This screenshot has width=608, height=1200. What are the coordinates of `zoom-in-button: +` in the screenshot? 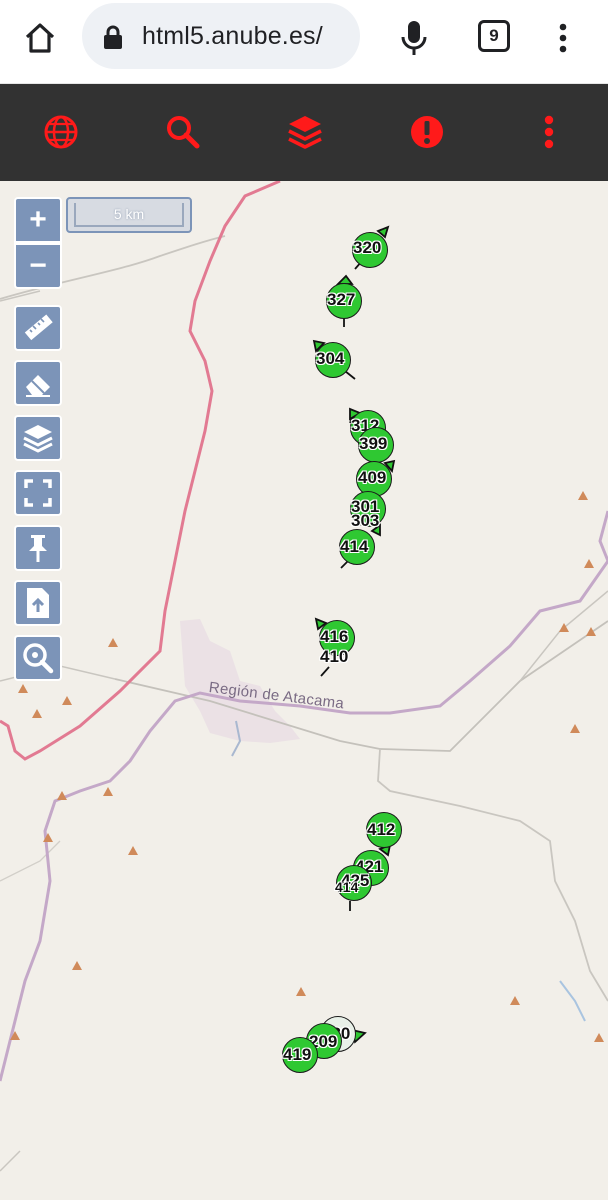 It's located at (38, 220).